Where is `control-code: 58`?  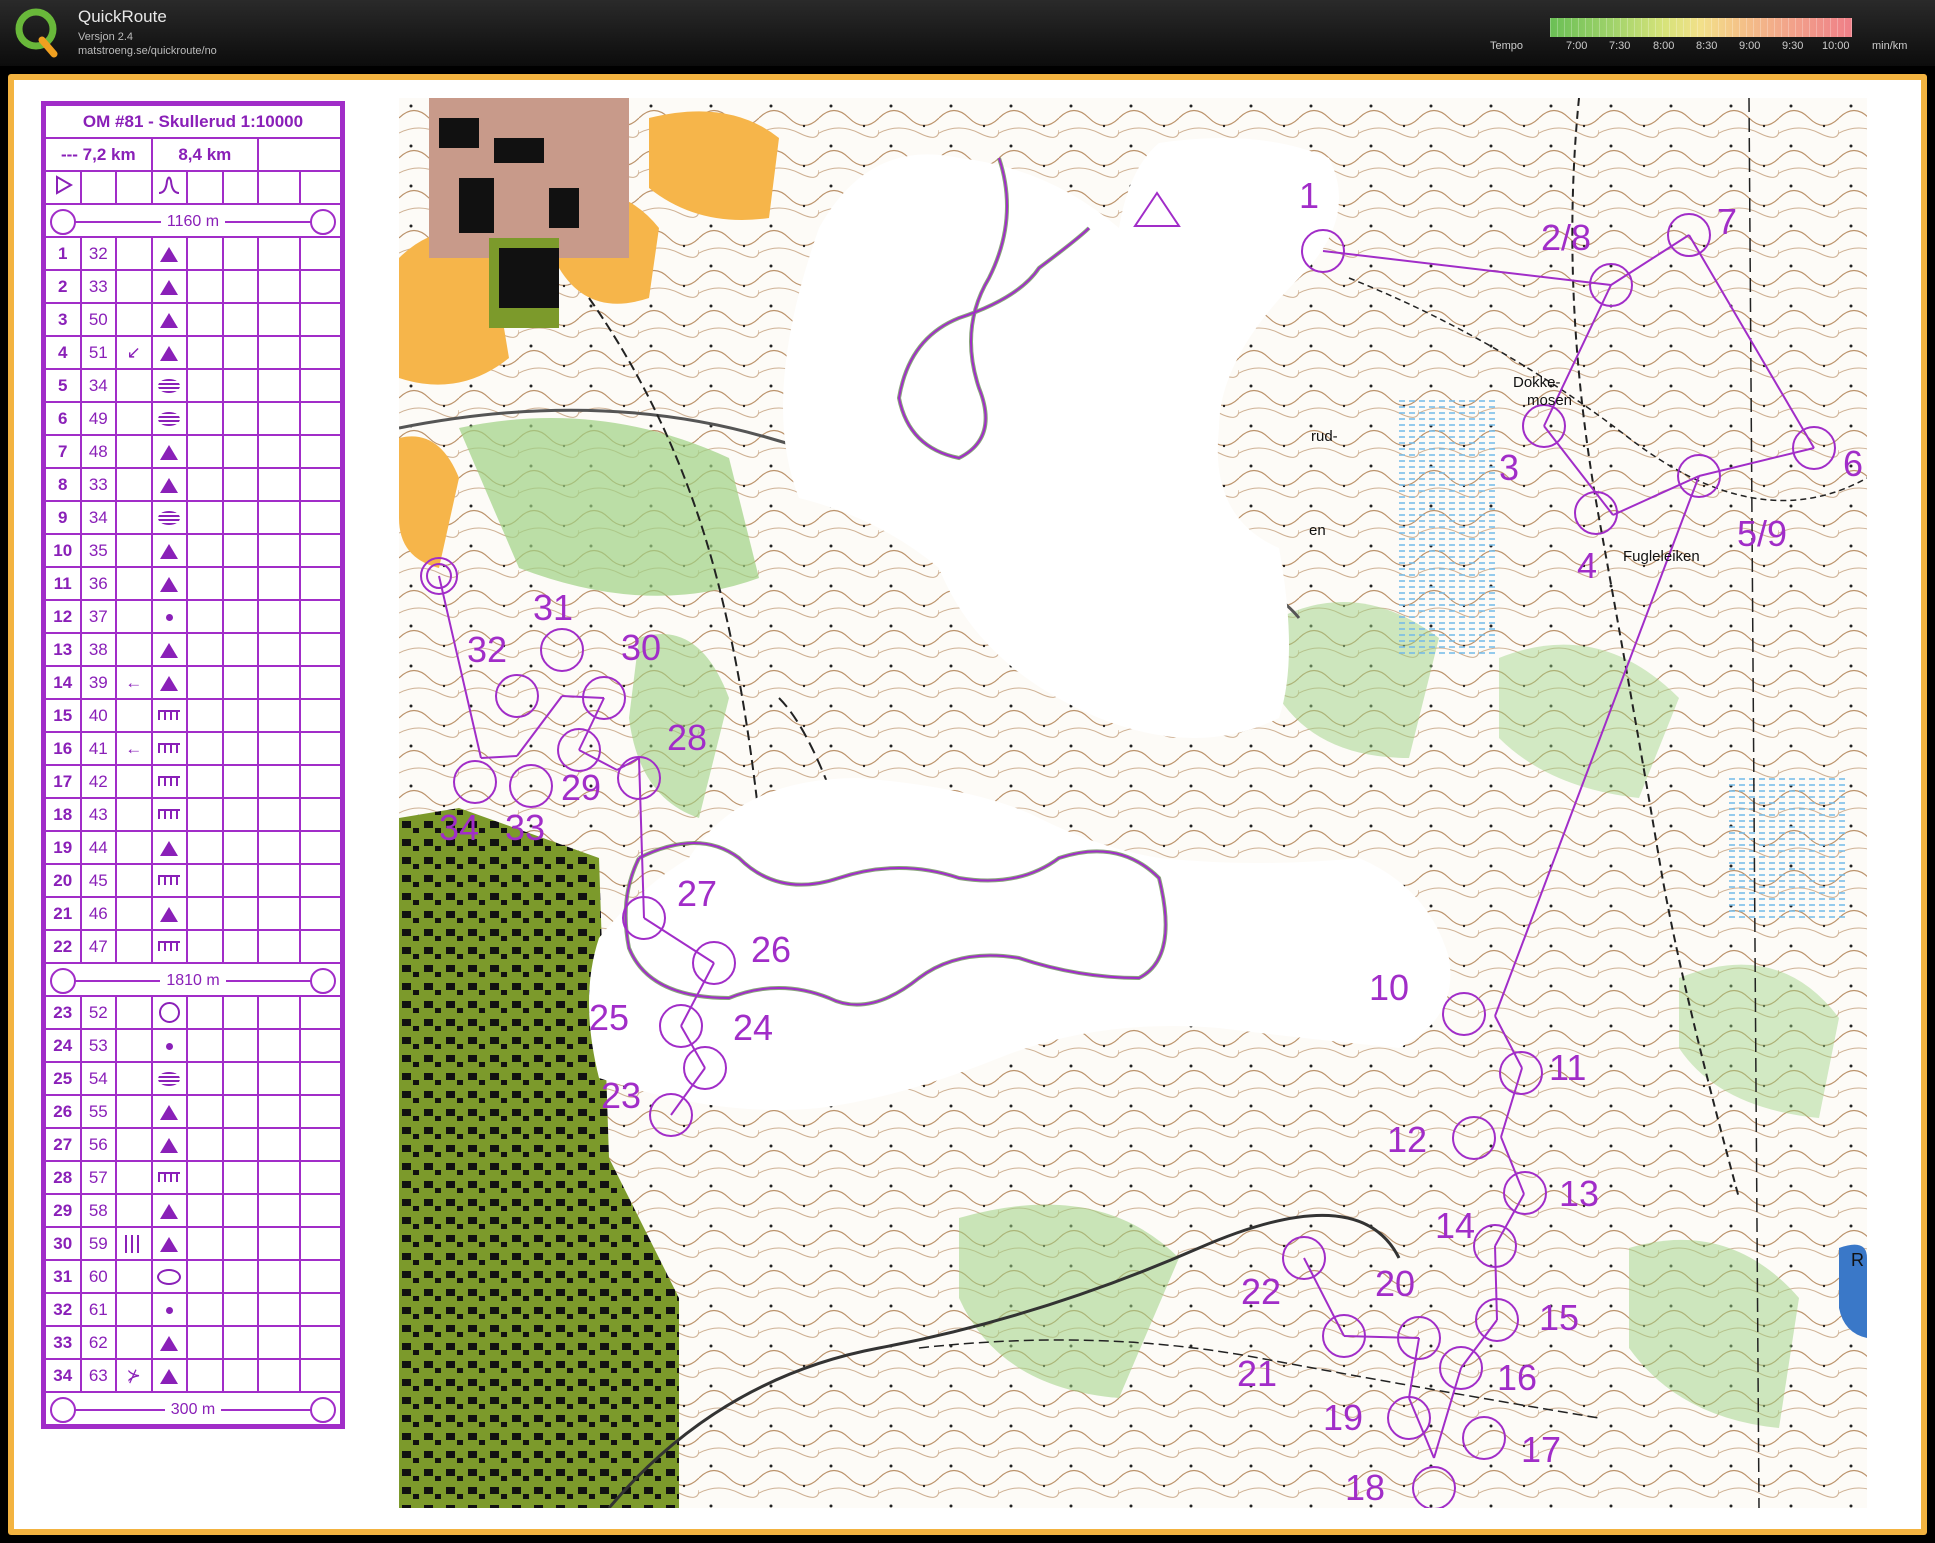
control-code: 58 is located at coordinates (98, 1210).